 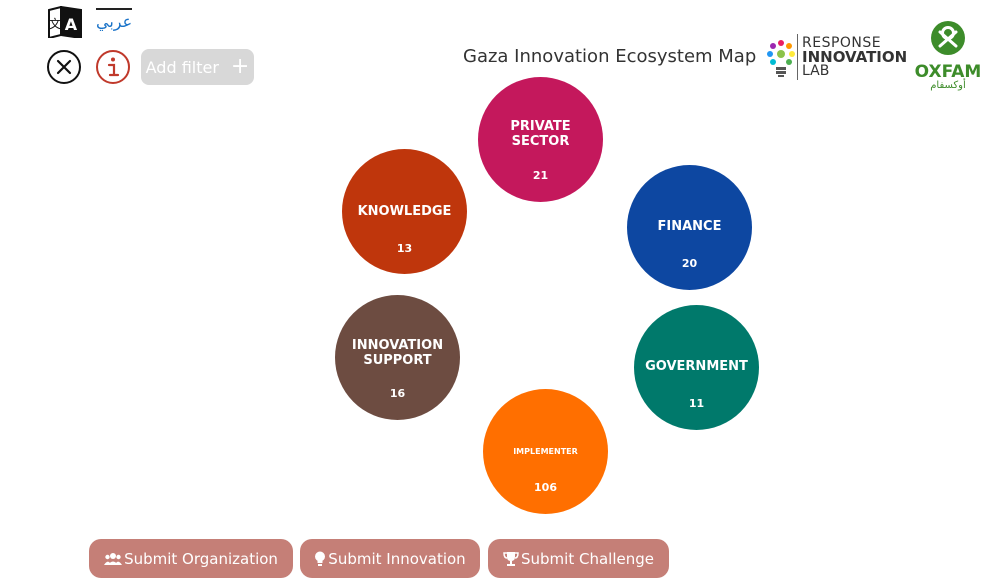 What do you see at coordinates (696, 403) in the screenshot?
I see `bubble-count: 11` at bounding box center [696, 403].